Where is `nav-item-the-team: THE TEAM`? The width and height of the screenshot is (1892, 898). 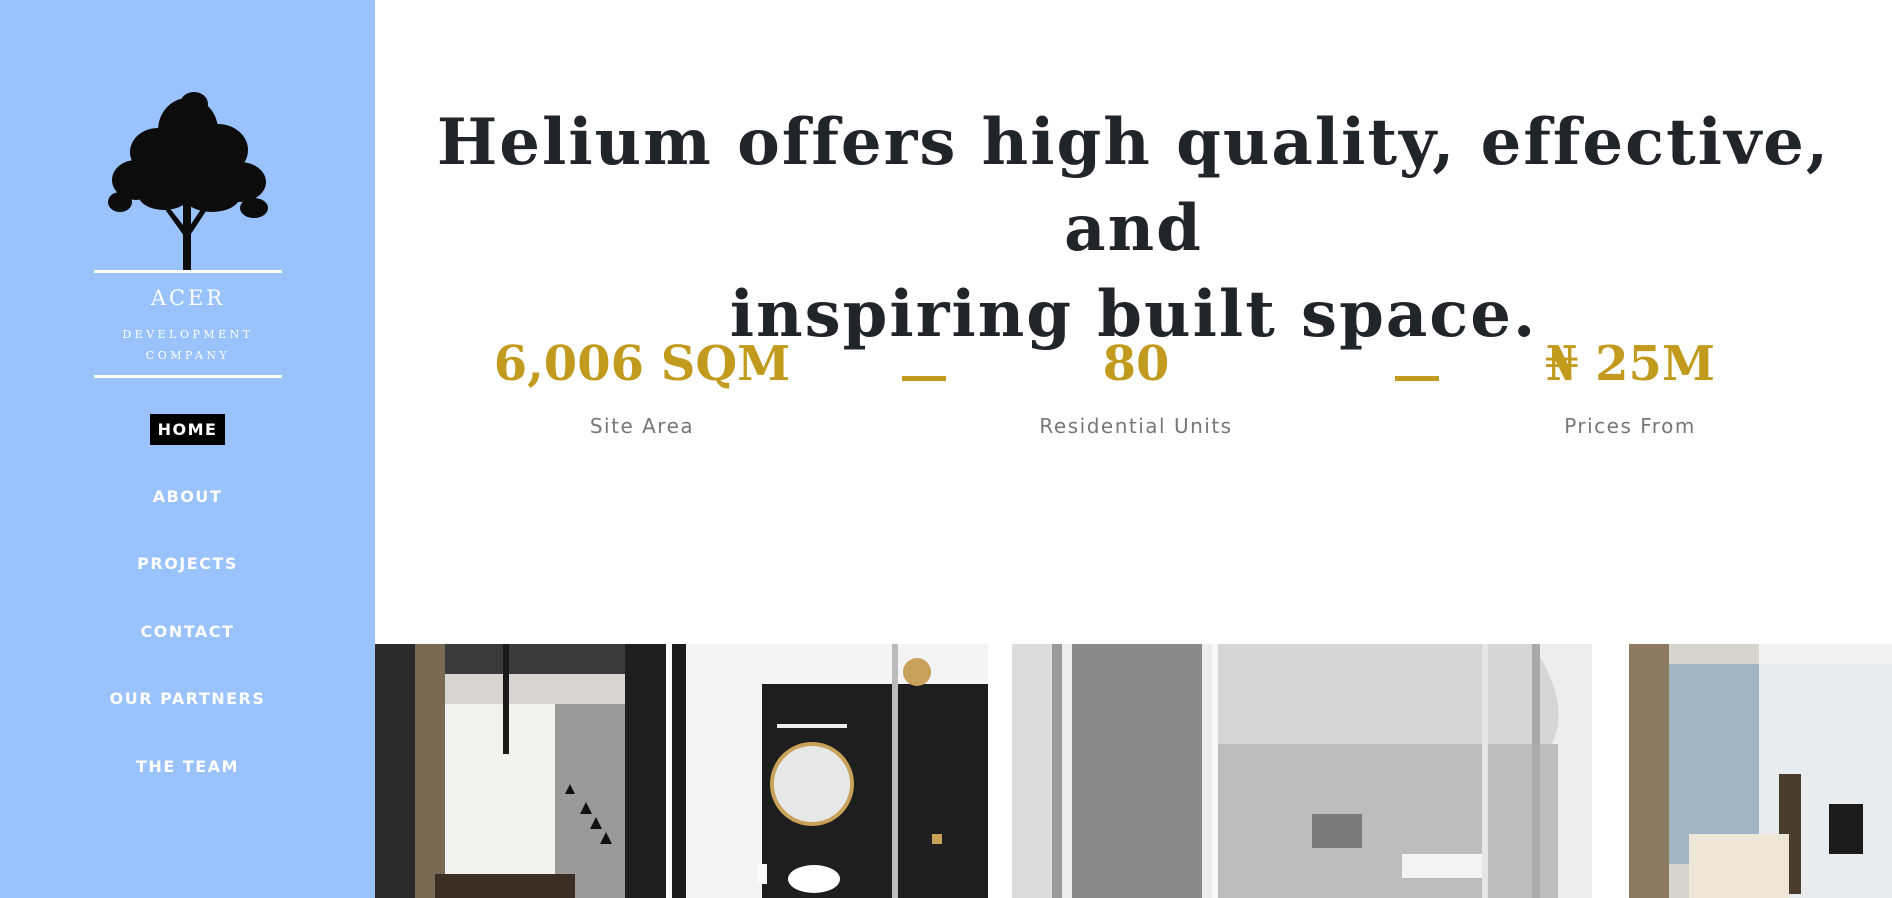 nav-item-the-team: THE TEAM is located at coordinates (187, 766).